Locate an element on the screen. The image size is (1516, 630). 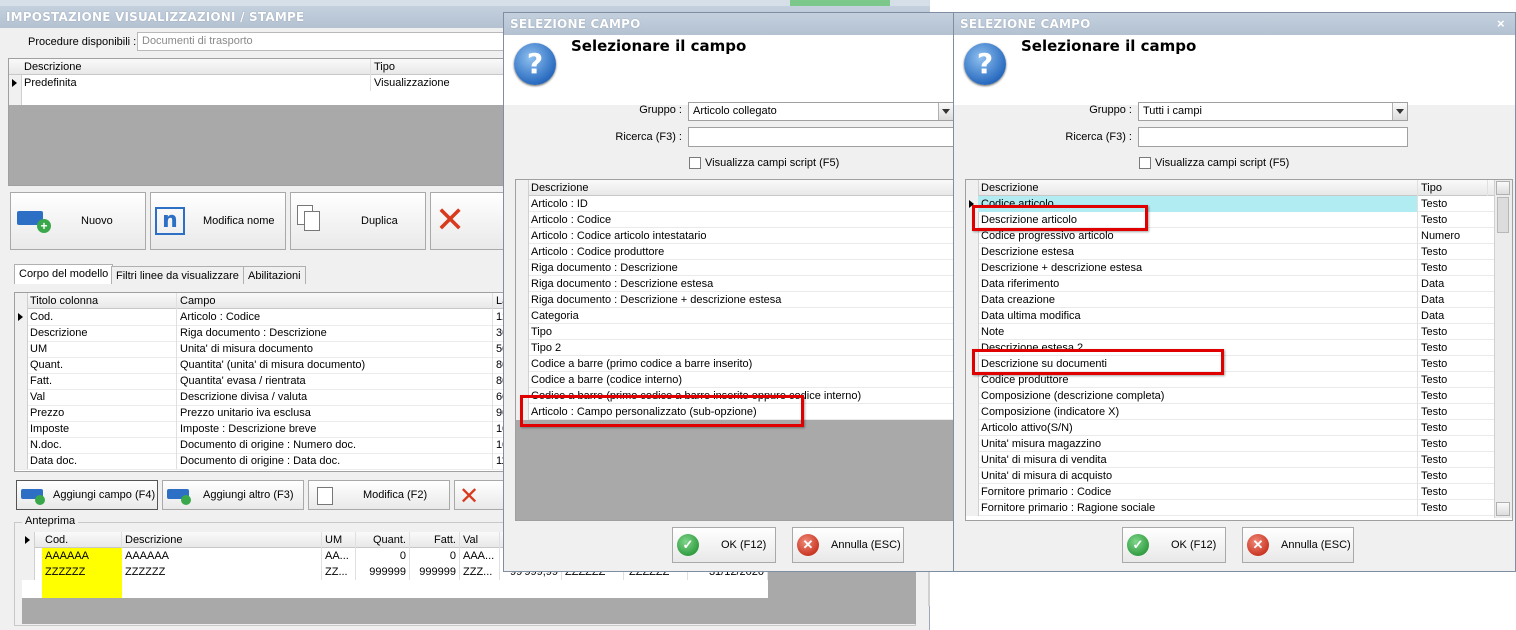
preview-cell-descrizione: AAAAAA is located at coordinates (222, 556).